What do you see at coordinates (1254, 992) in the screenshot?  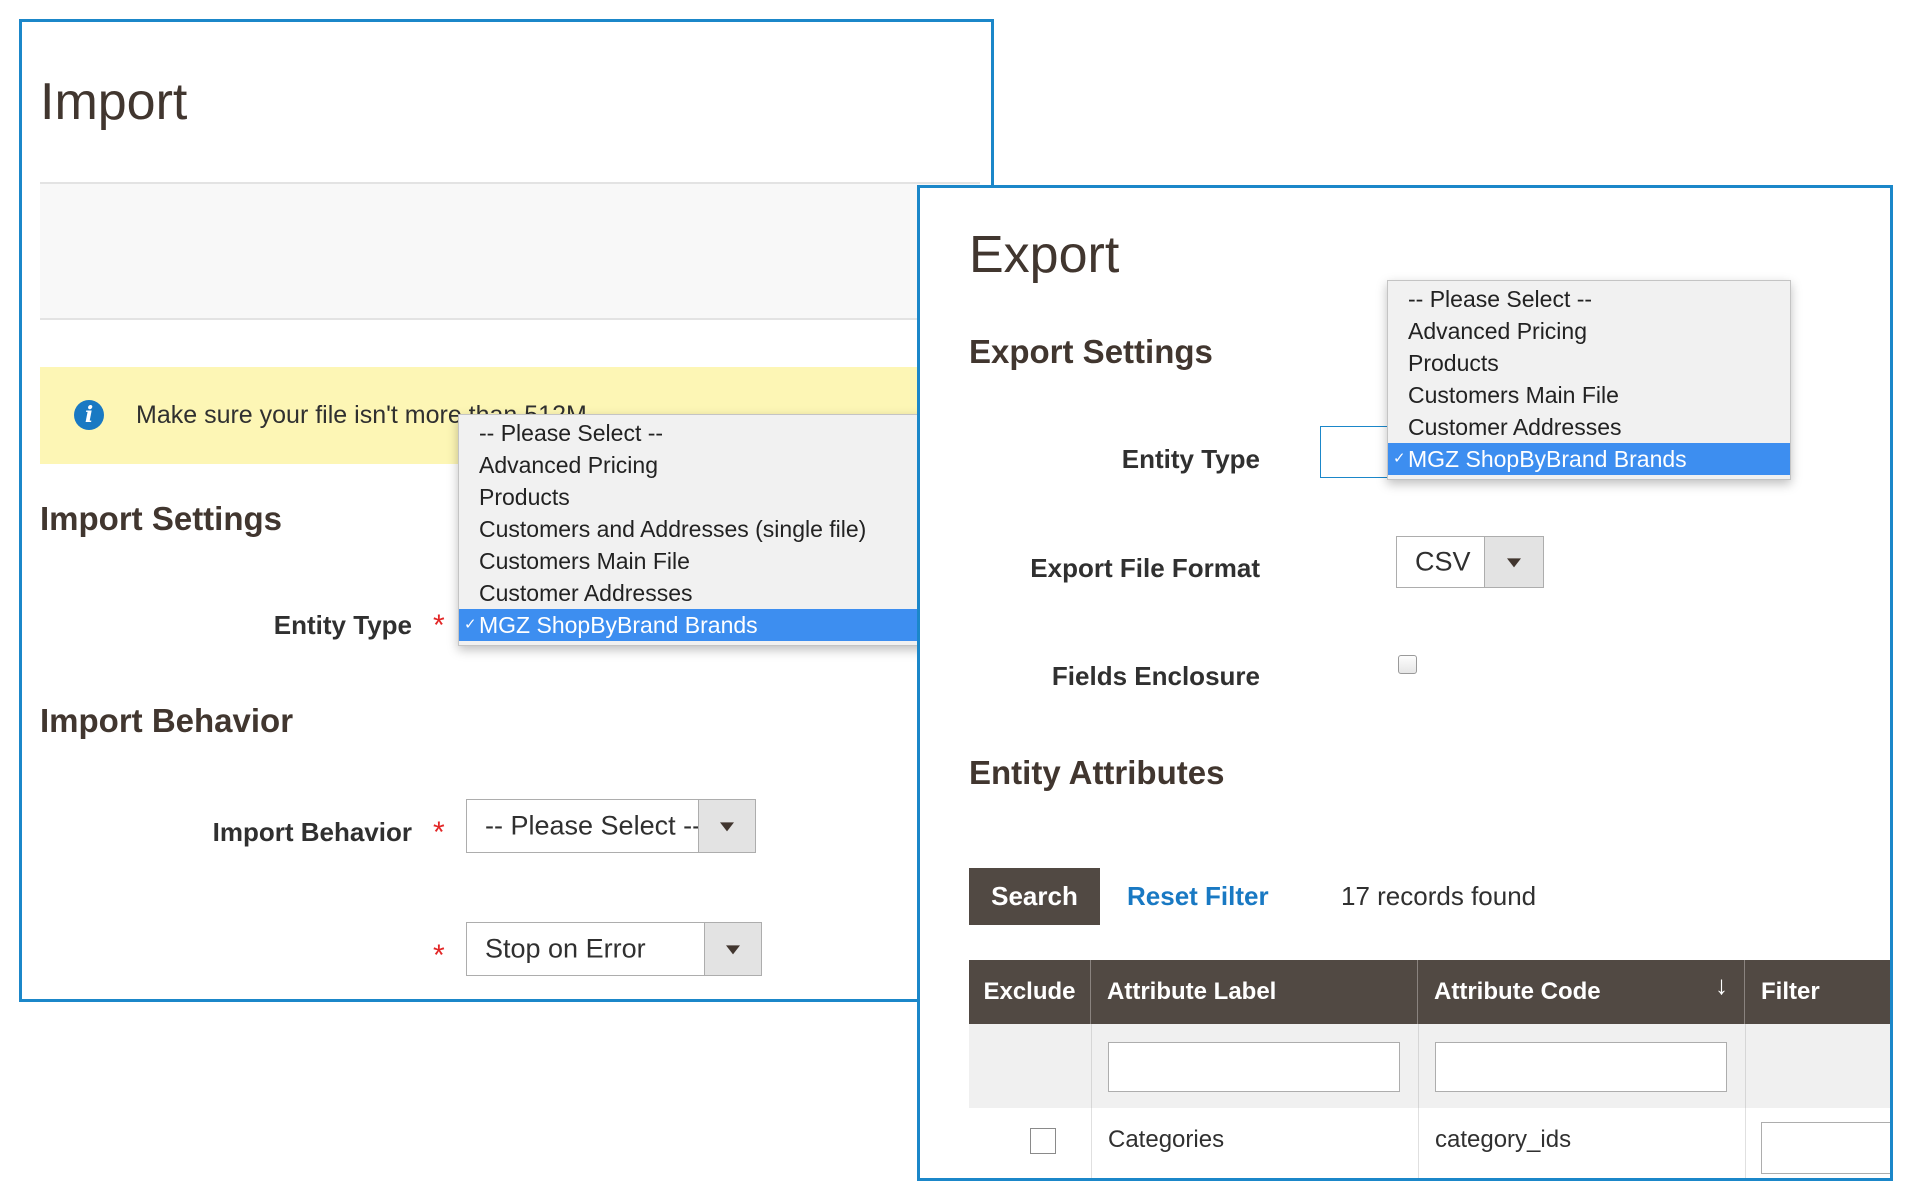 I see `column-header-attribute-label: Attribute Label` at bounding box center [1254, 992].